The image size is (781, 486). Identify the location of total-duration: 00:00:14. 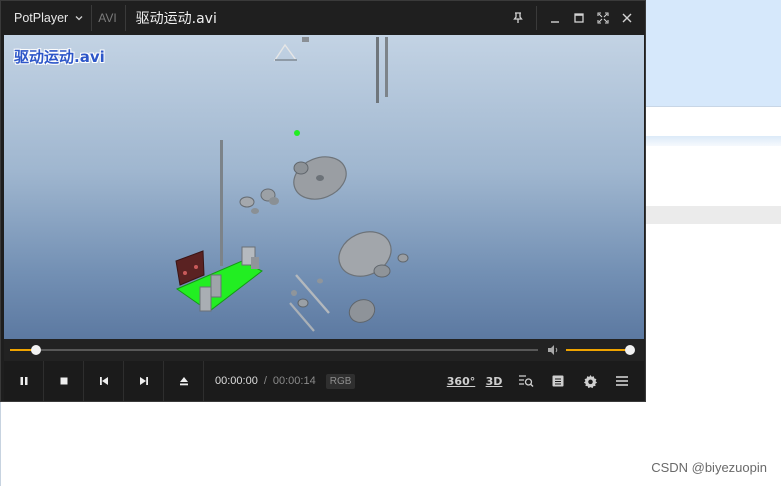
(294, 381).